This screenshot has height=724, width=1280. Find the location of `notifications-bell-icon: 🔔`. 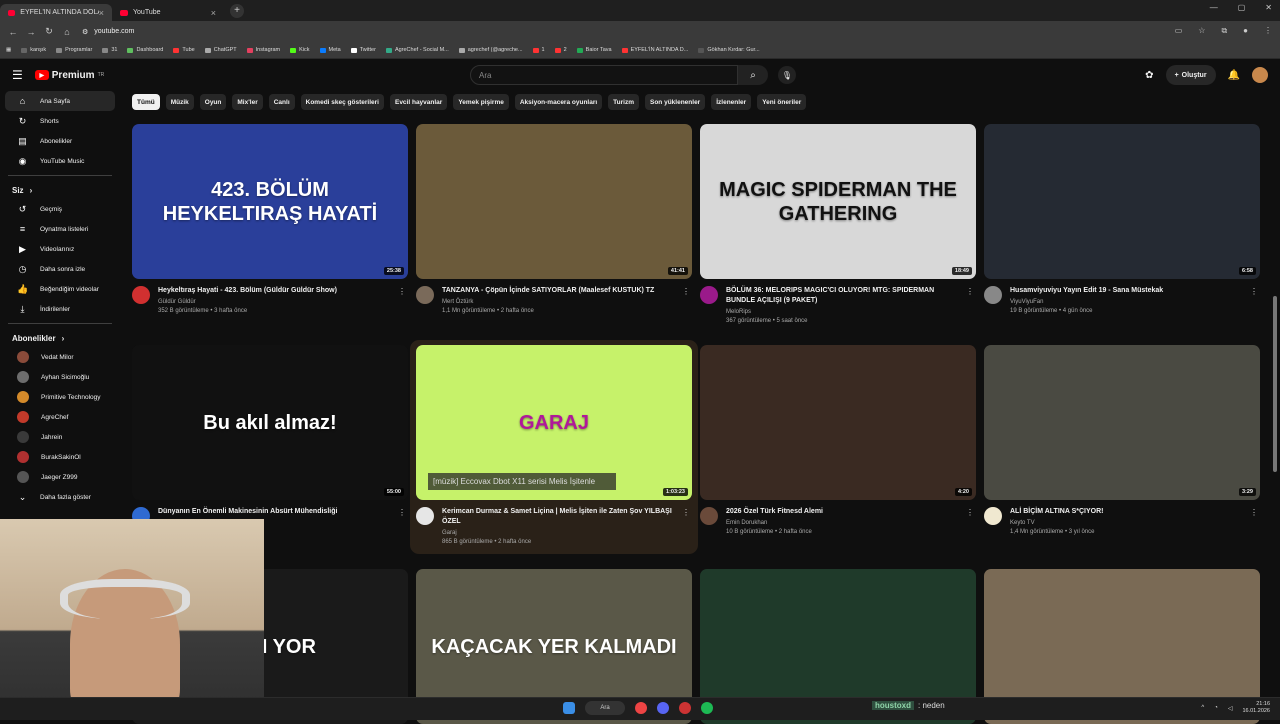

notifications-bell-icon: 🔔 is located at coordinates (1234, 75).